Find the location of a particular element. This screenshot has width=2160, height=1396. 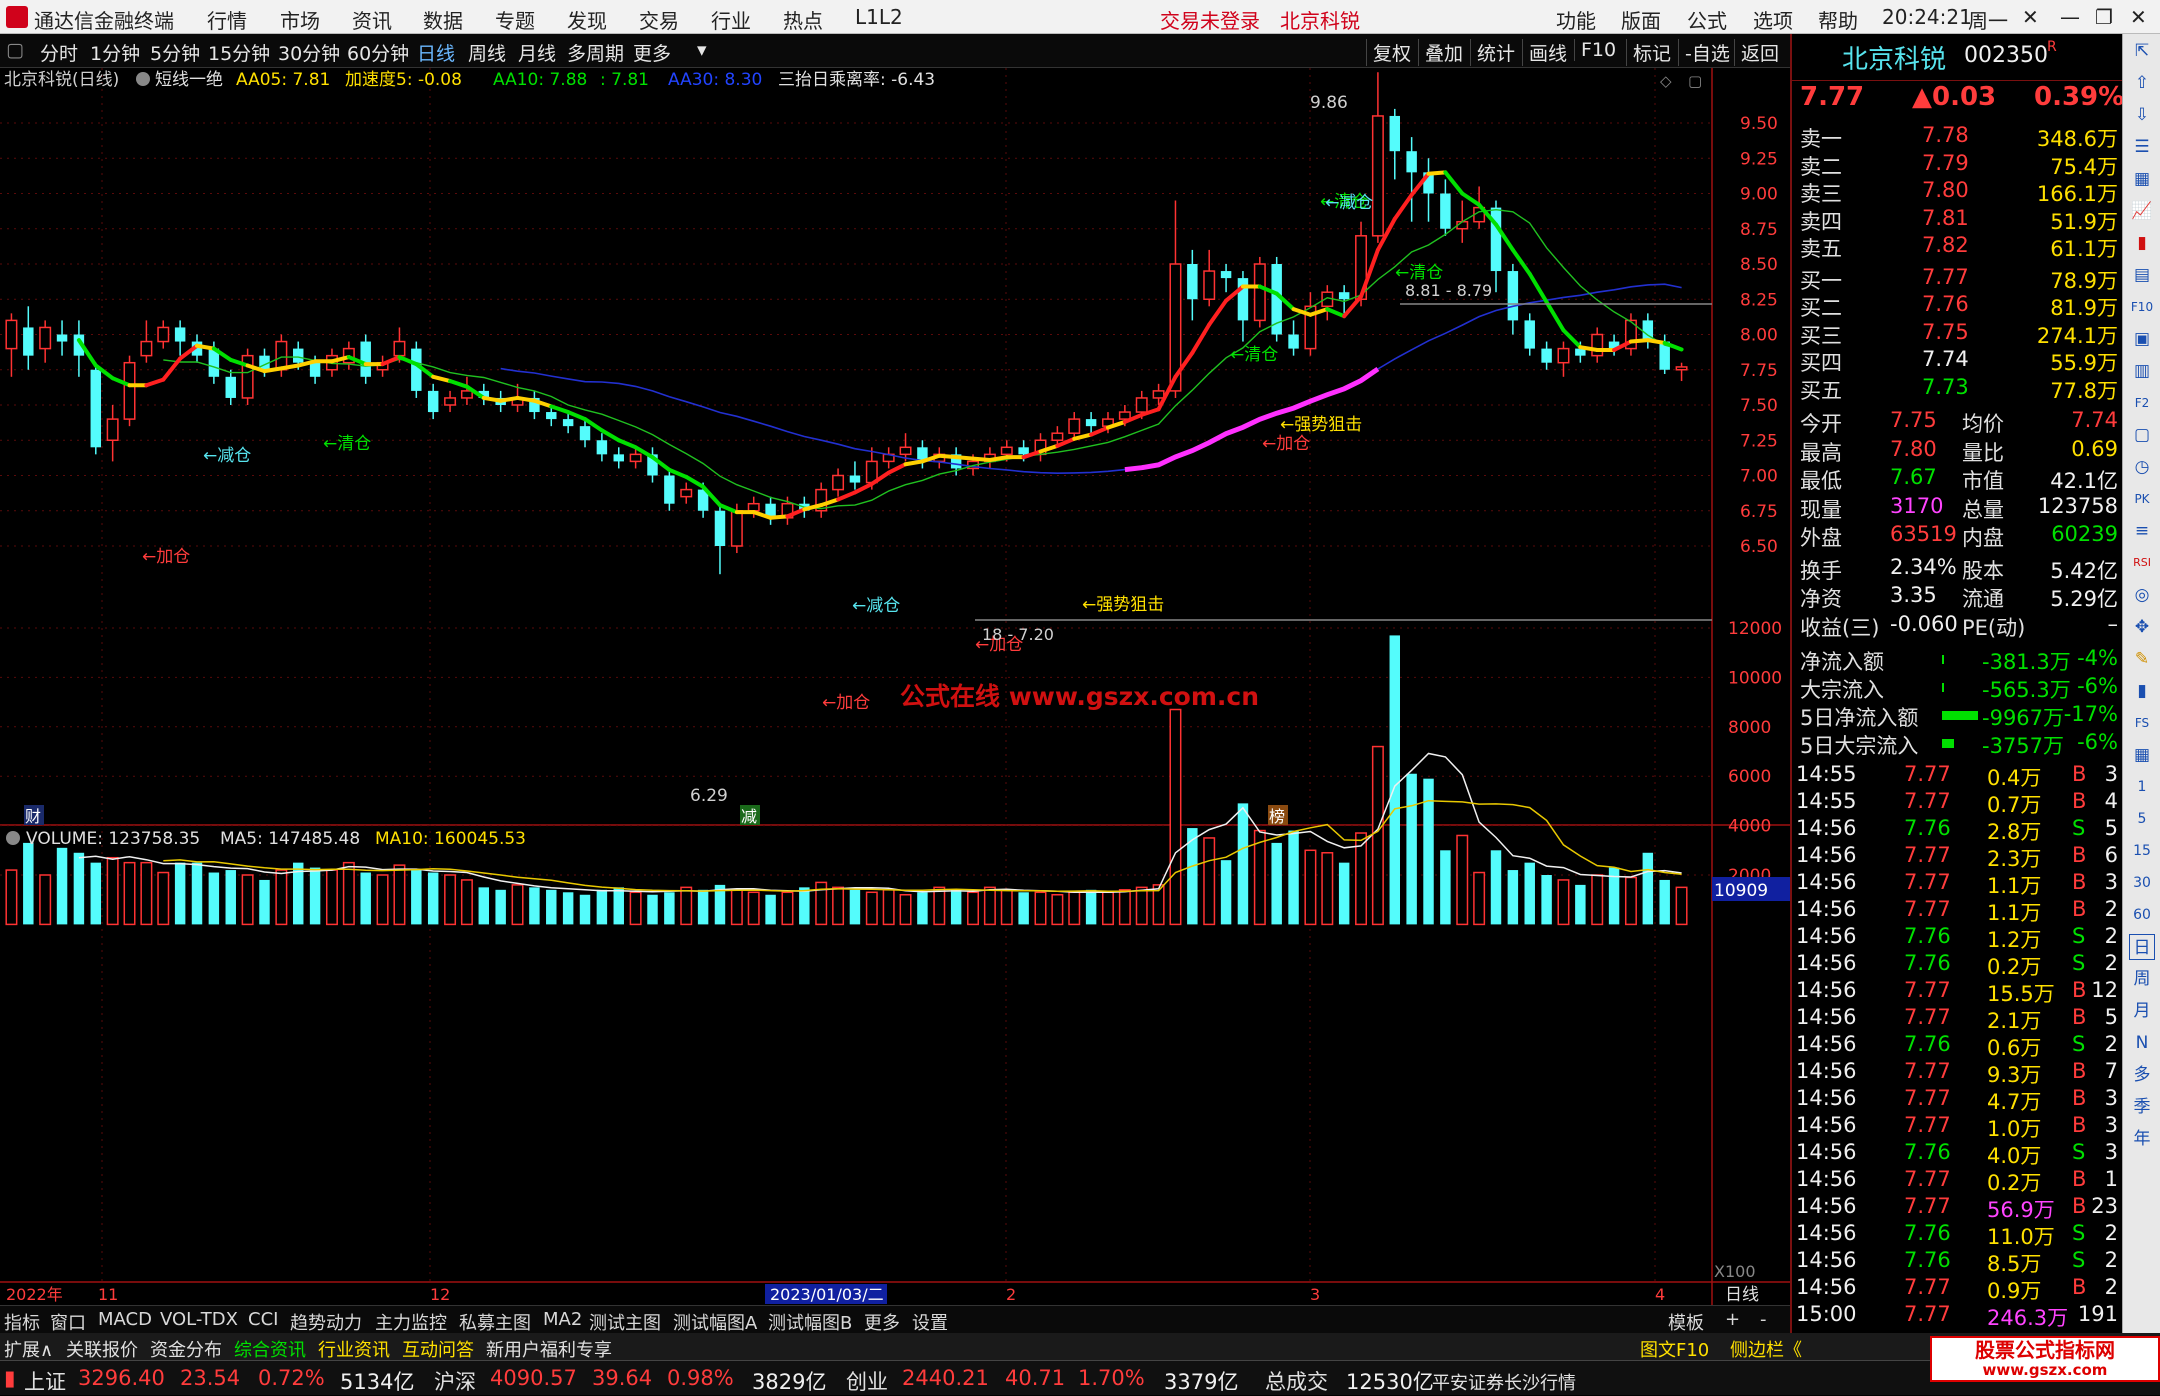

tab-vol-tdx: VOL-TDX is located at coordinates (199, 1319).